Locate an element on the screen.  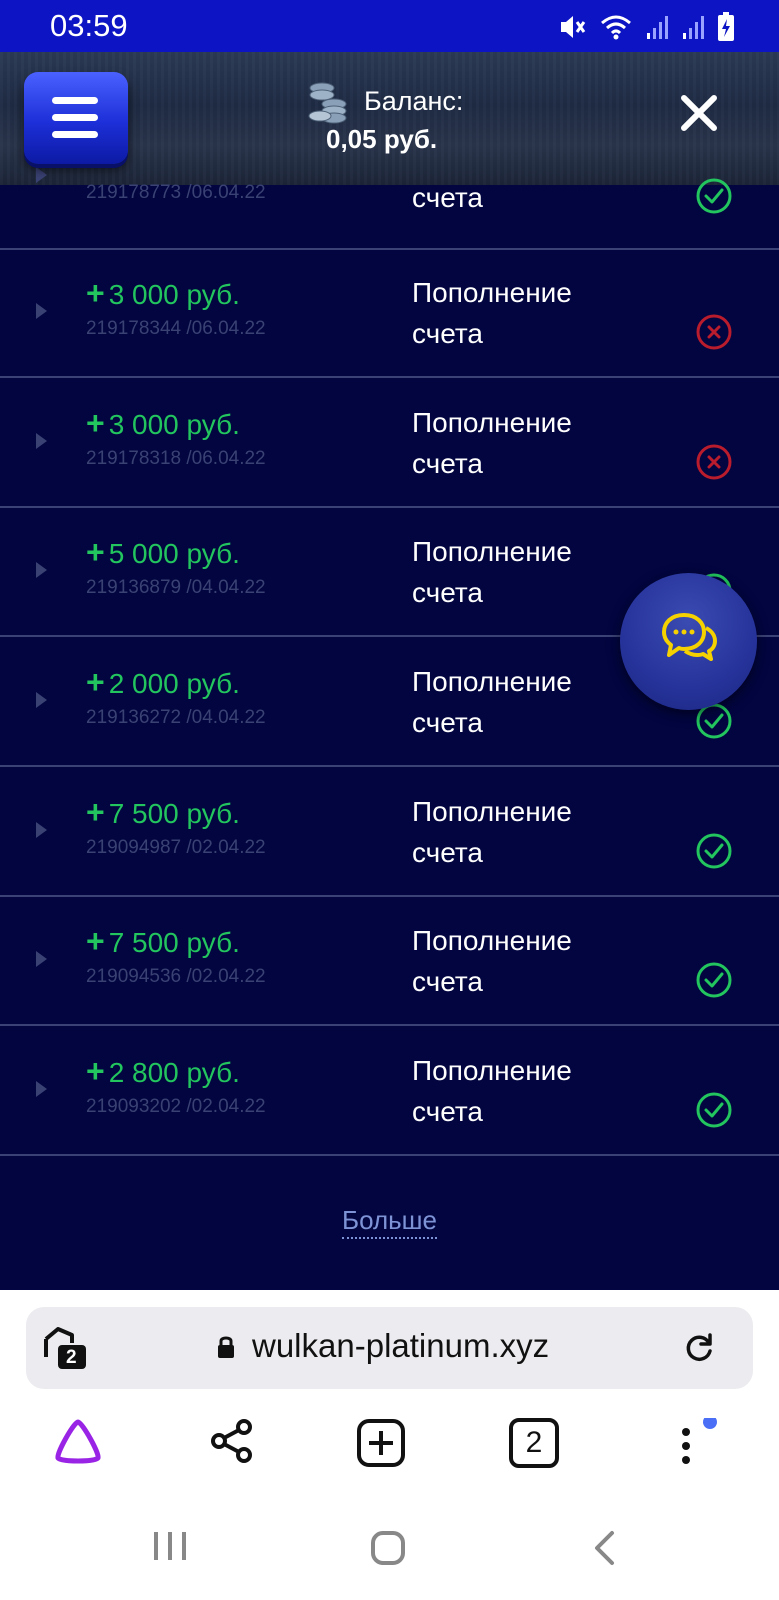
lock-icon is located at coordinates (226, 1347).